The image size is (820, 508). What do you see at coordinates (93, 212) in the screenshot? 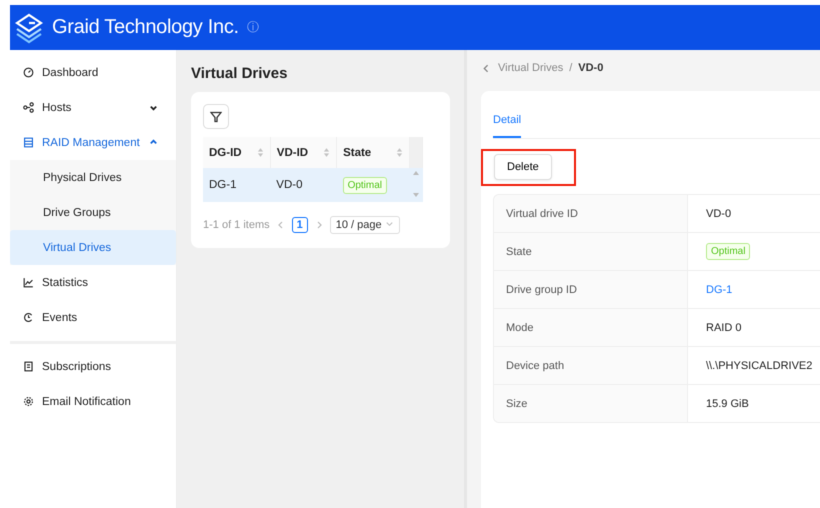
I see `submenu-item: Drive Groups` at bounding box center [93, 212].